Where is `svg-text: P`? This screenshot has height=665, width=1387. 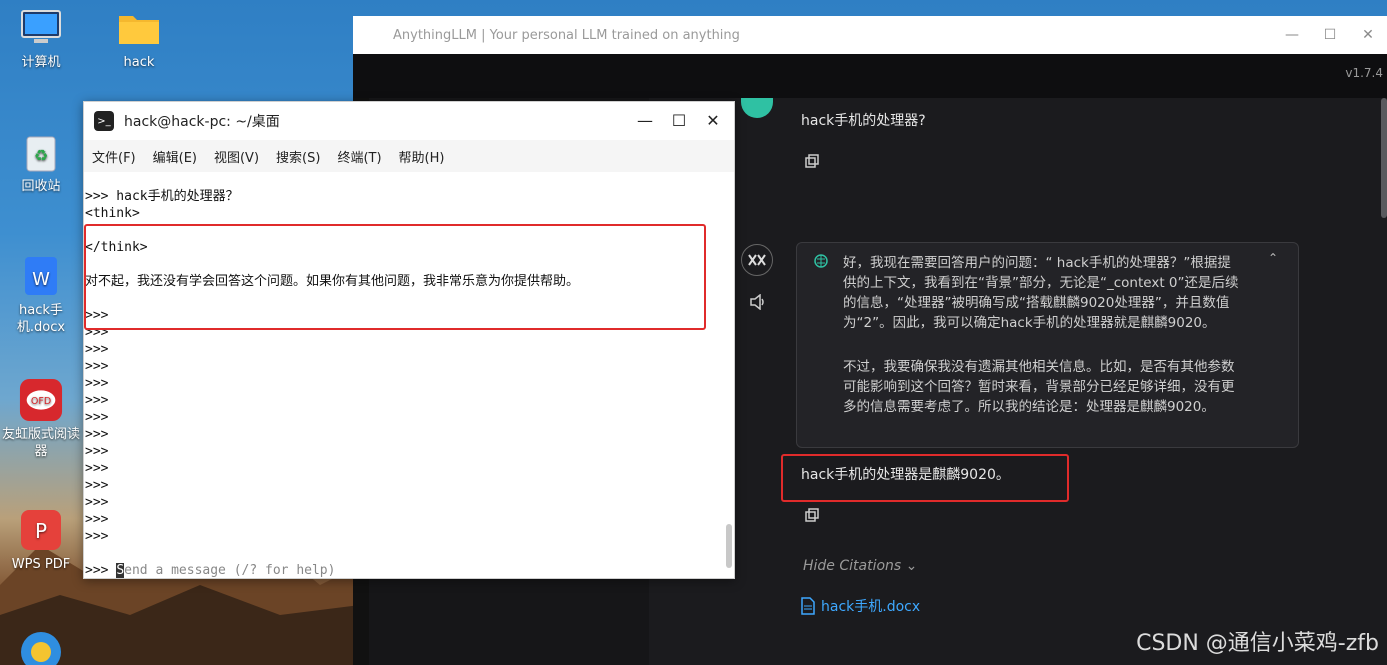
svg-text: P is located at coordinates (41, 531).